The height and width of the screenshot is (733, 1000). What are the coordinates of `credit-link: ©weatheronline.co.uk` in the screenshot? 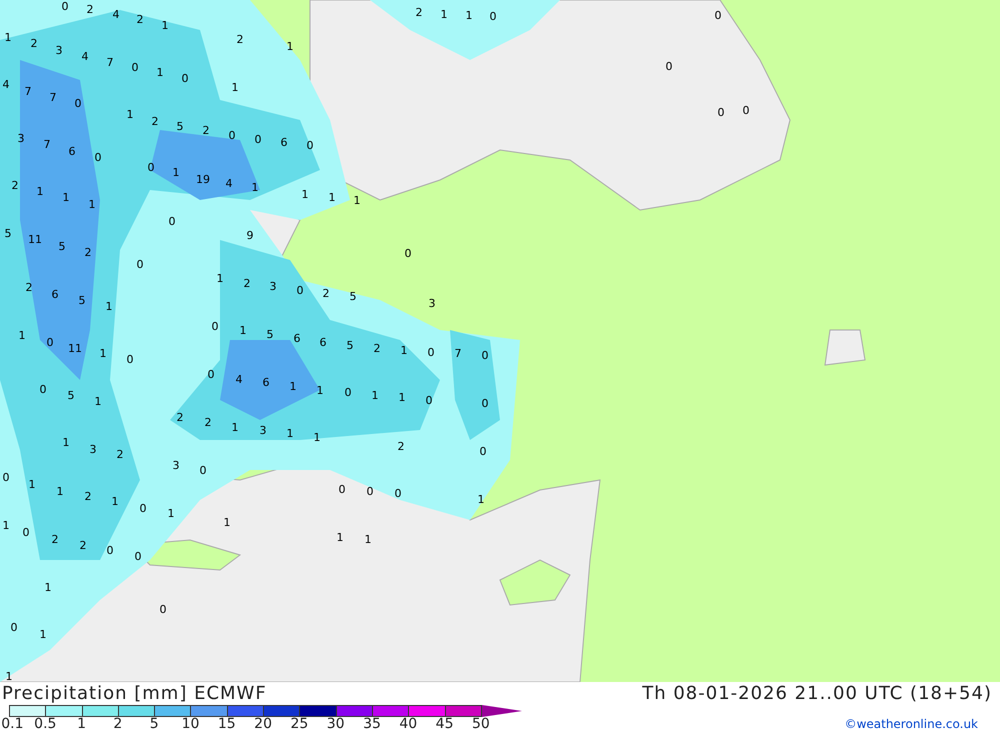 It's located at (911, 724).